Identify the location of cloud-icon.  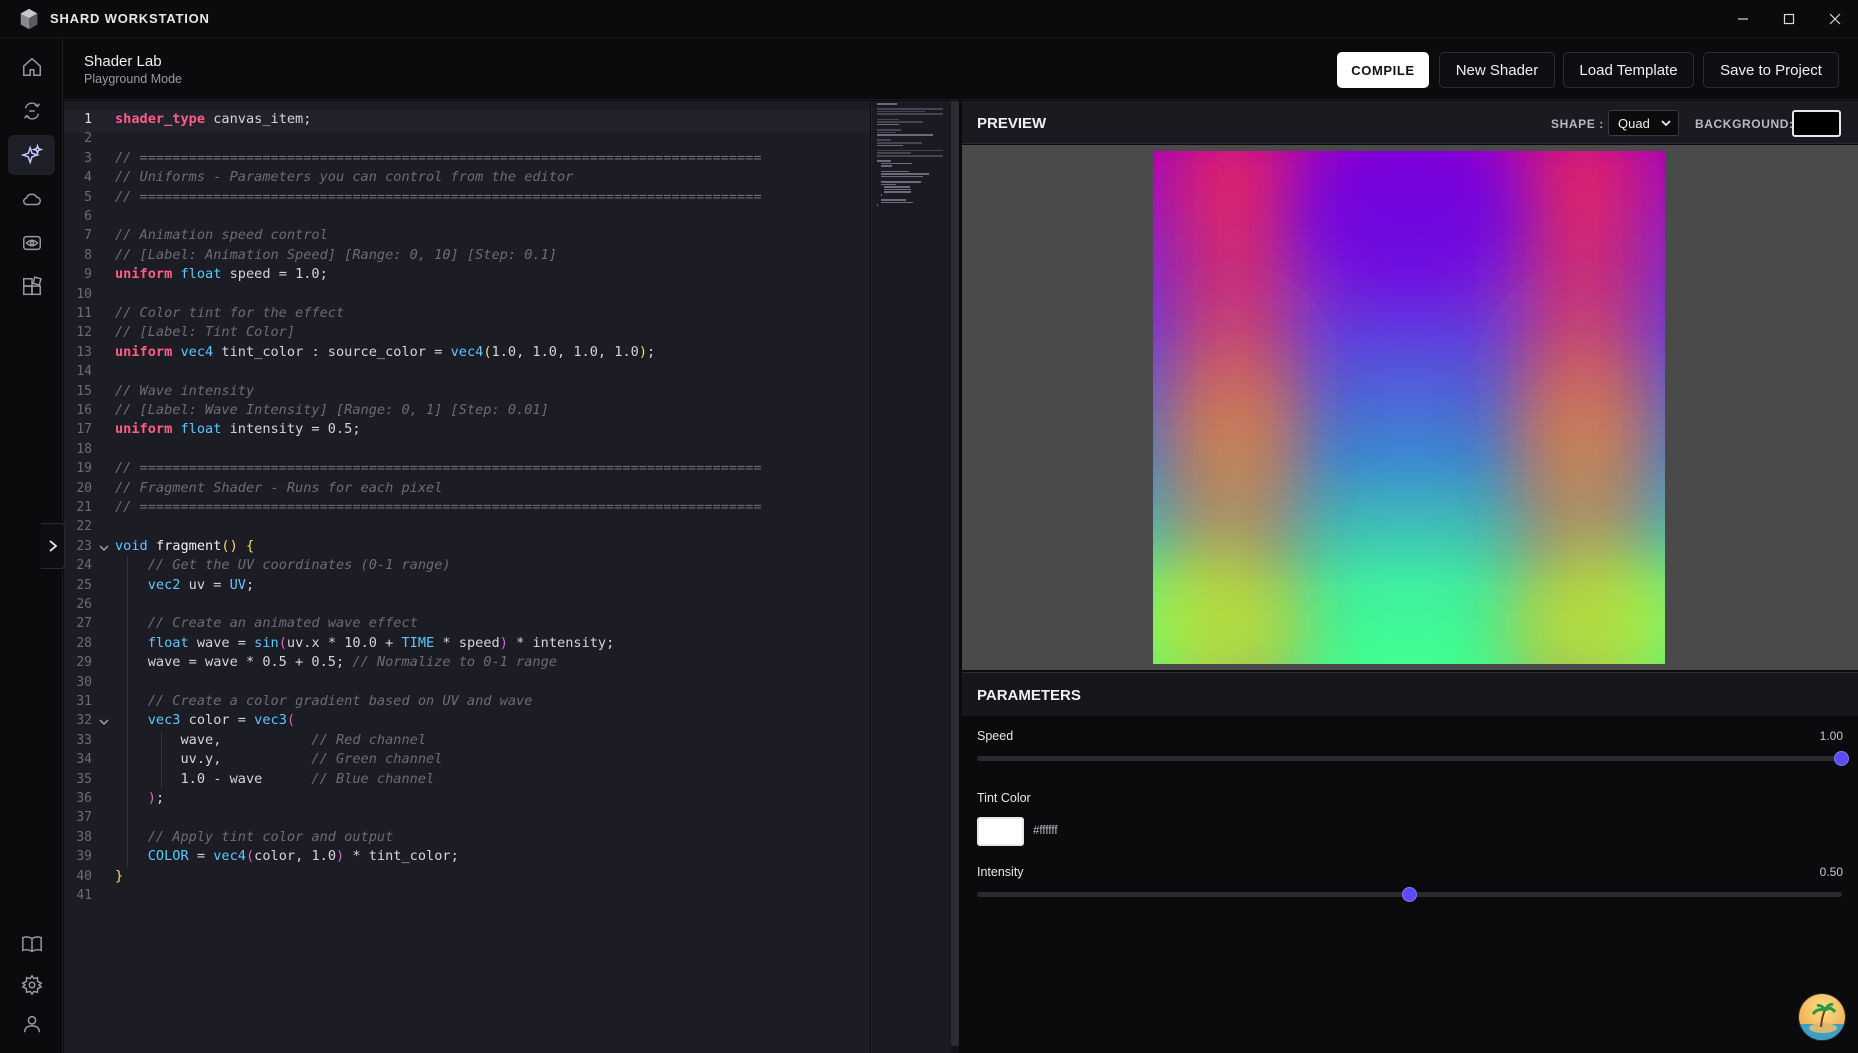
(31, 199).